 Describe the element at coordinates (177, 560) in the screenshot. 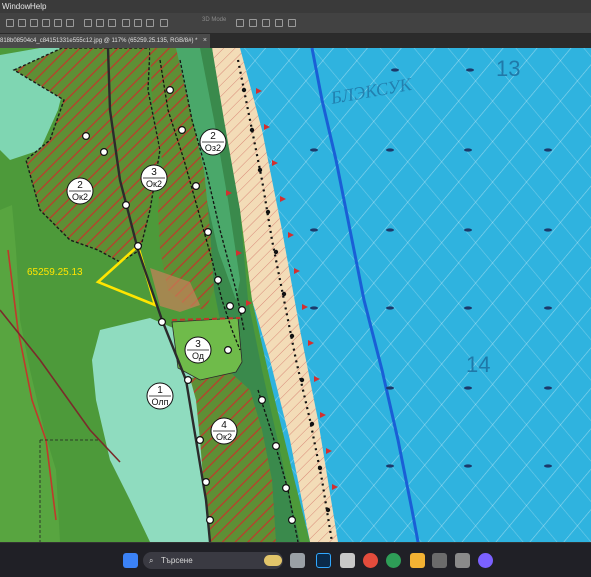

I see `search-placeholder: Търсене` at that location.